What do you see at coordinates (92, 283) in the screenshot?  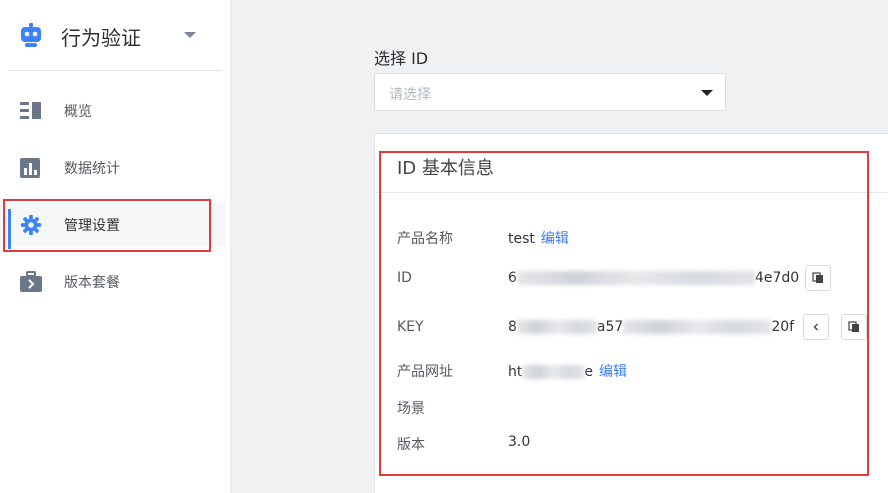 I see `sidebar-item-label: 版本套餐` at bounding box center [92, 283].